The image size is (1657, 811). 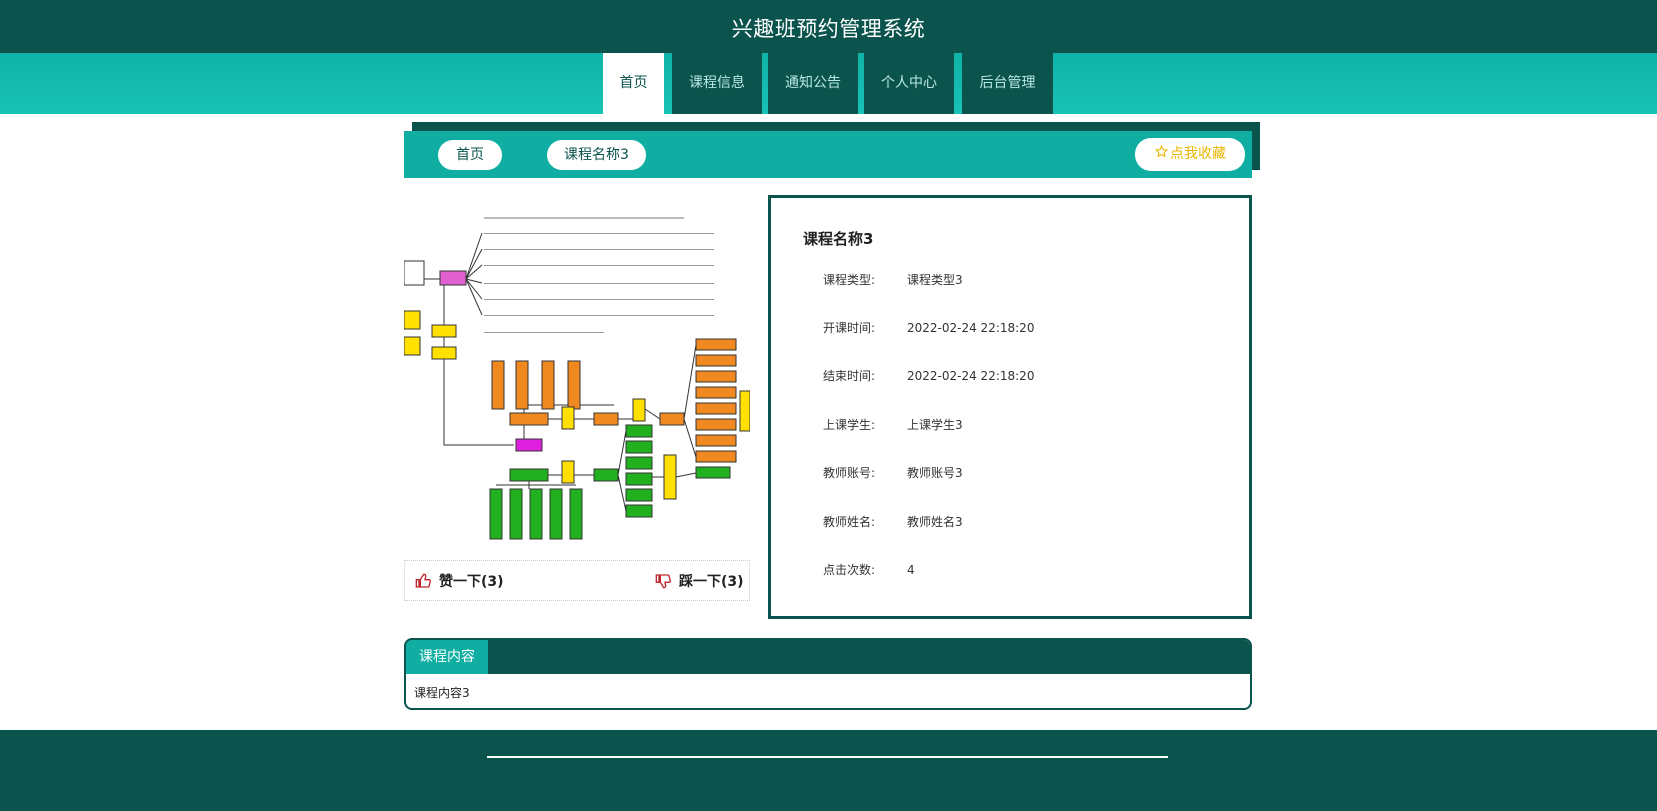 I want to click on vote-bar: 赞一下(3) 踩一下(3), so click(x=577, y=580).